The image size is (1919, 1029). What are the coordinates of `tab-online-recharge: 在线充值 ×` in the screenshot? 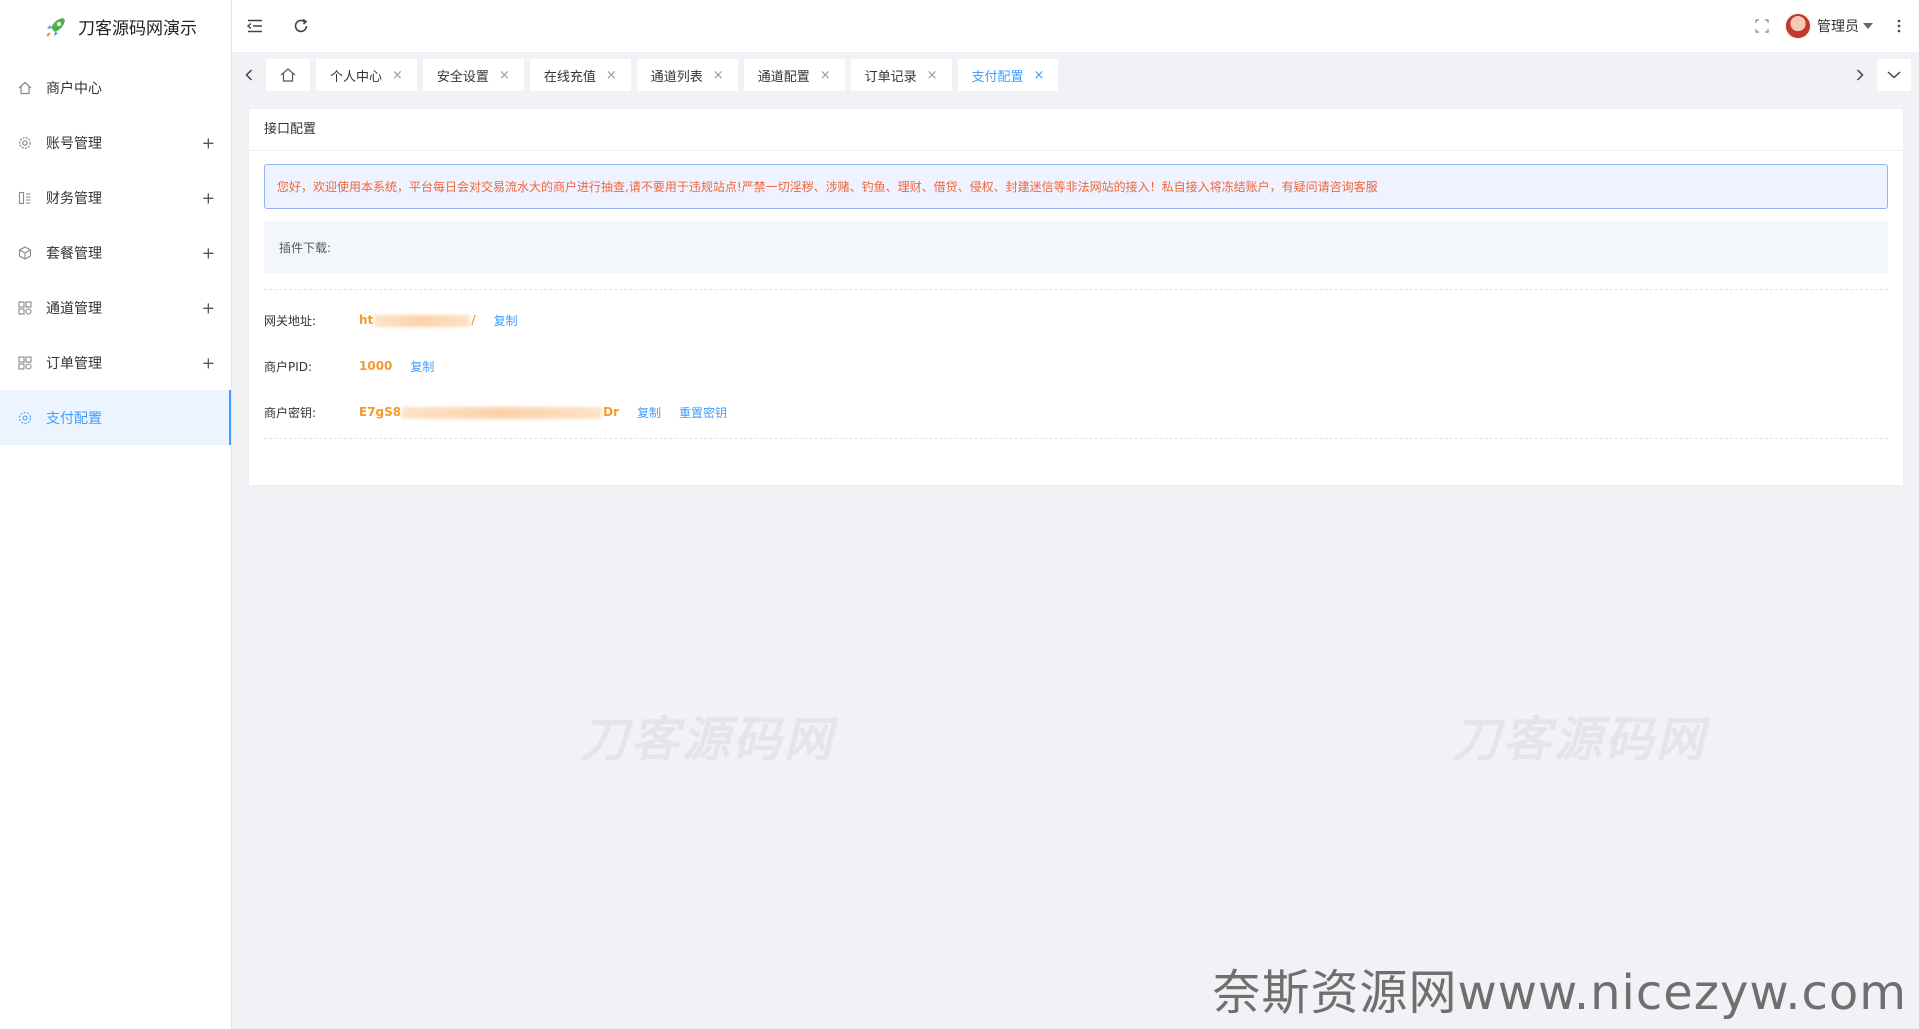 It's located at (580, 75).